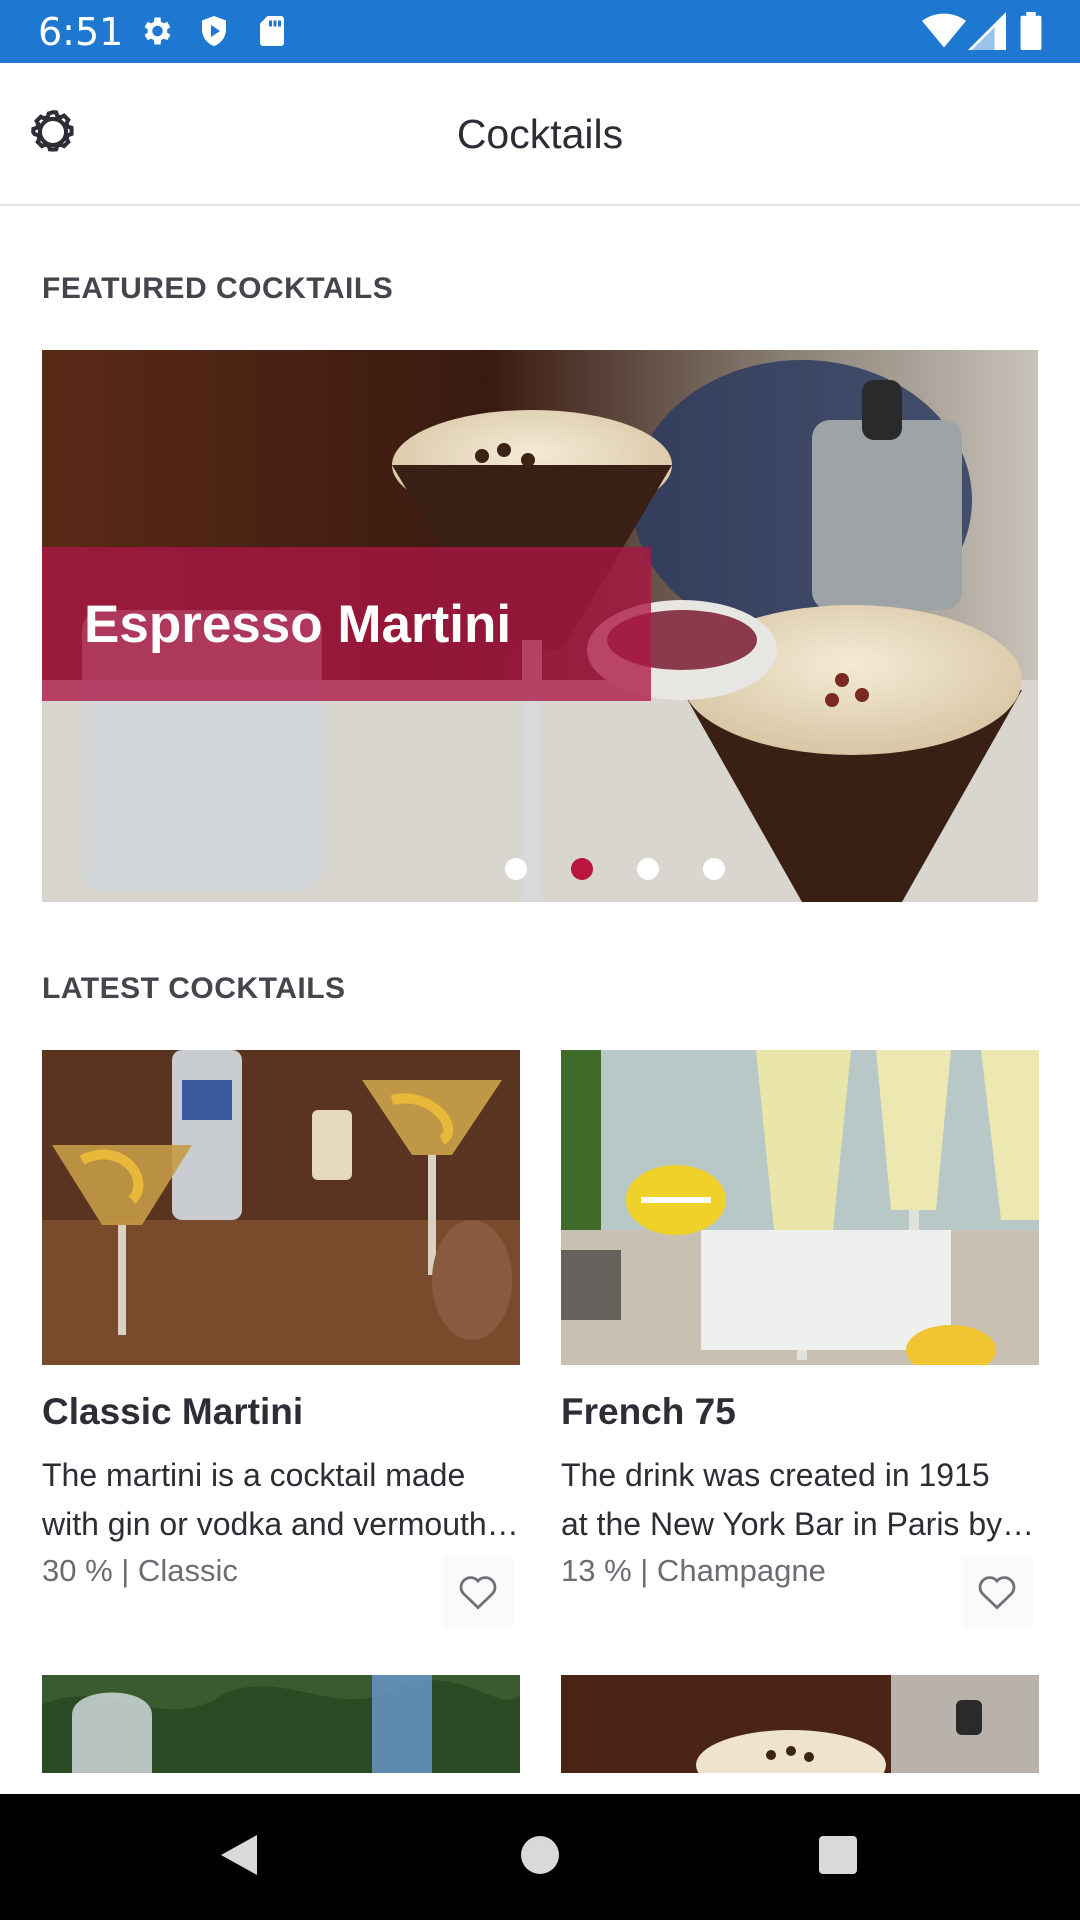 The width and height of the screenshot is (1080, 1920). I want to click on carousel-dot-active, so click(582, 869).